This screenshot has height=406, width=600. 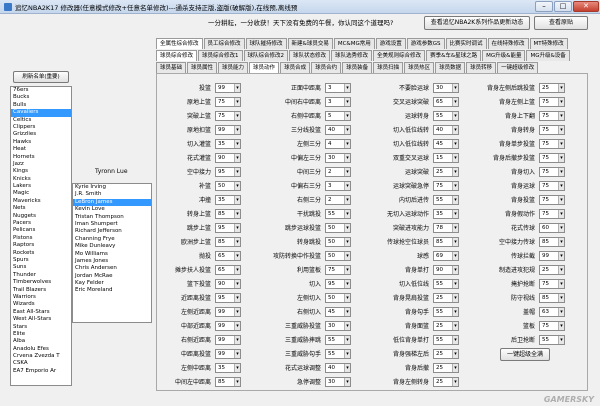 I want to click on team-list-item: Knicks, so click(x=41, y=179).